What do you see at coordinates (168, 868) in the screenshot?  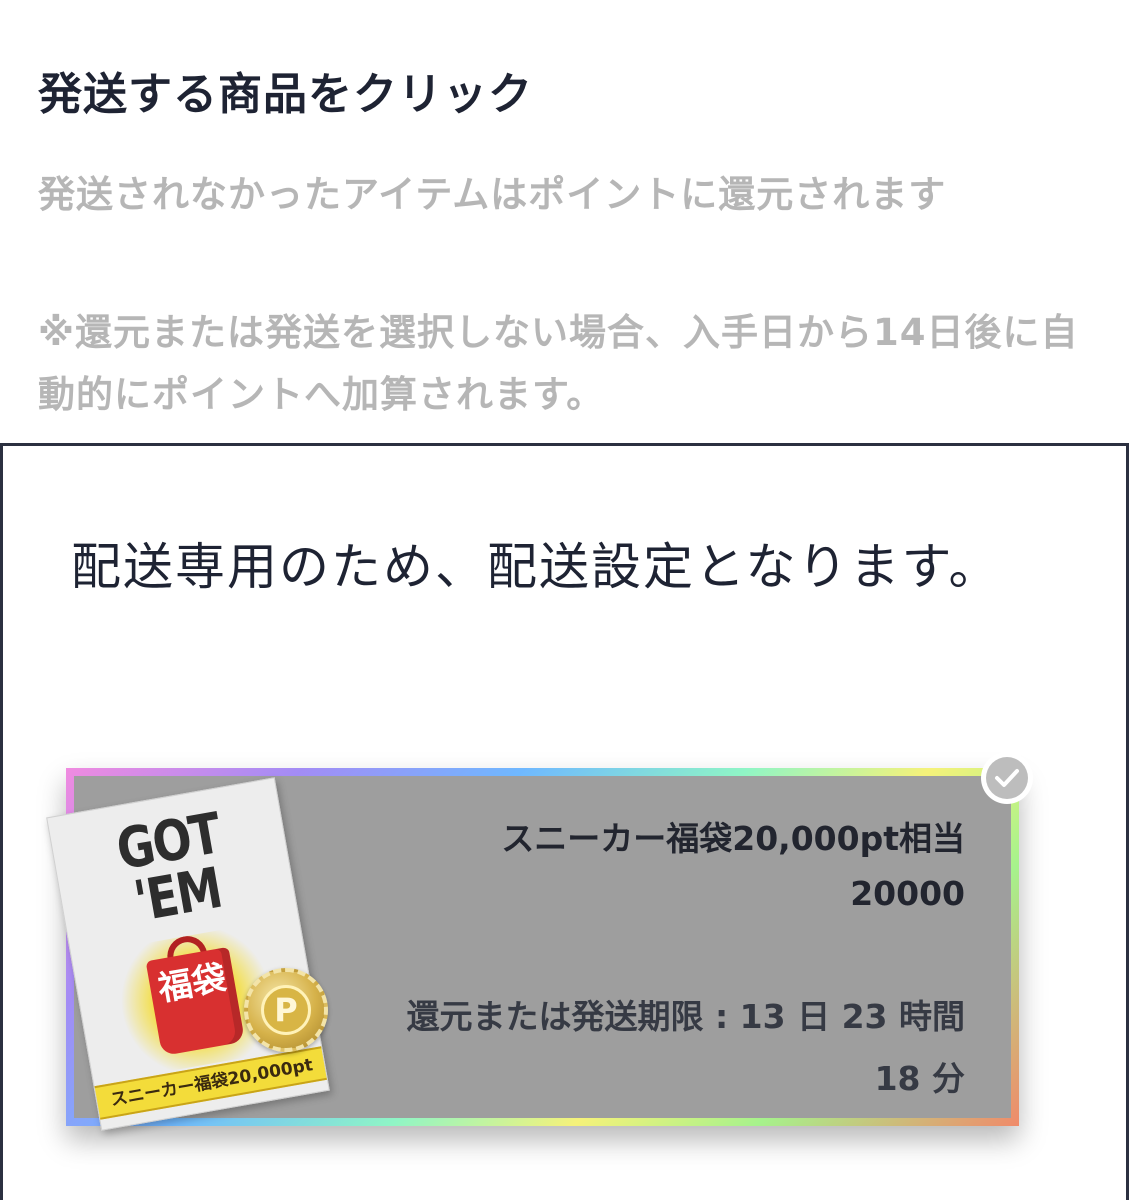 I see `thumbnail-logo: GOT 'EM` at bounding box center [168, 868].